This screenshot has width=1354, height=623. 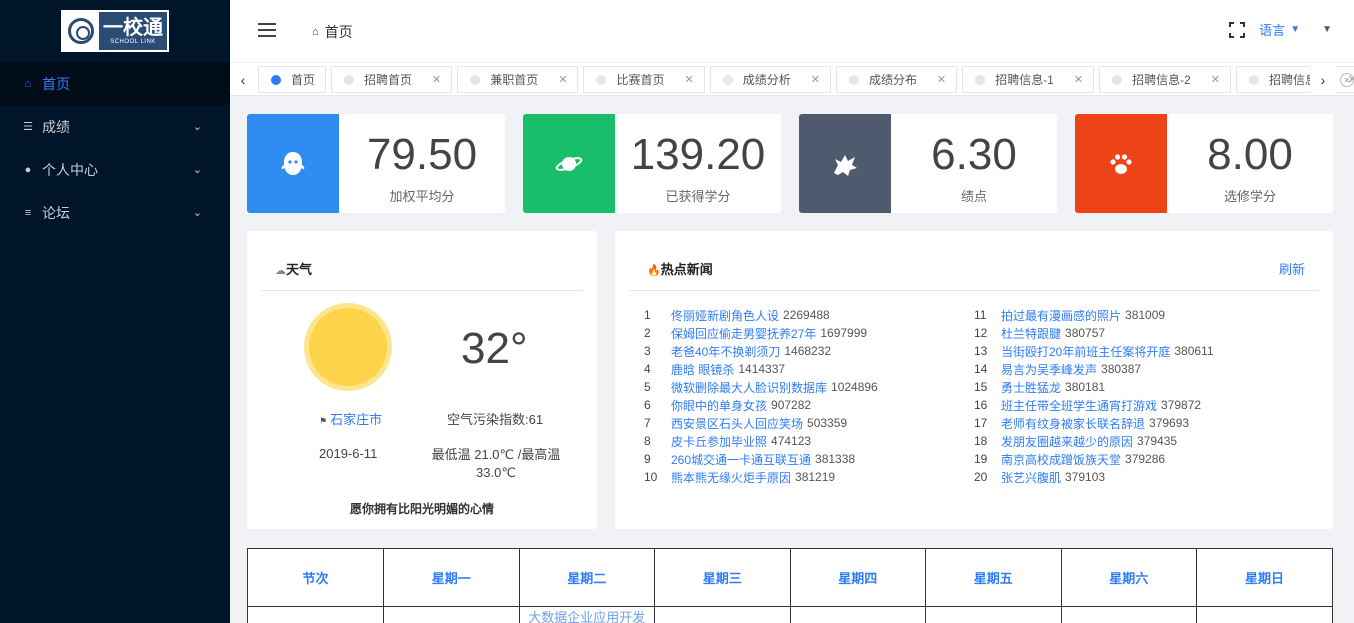 What do you see at coordinates (731, 477) in the screenshot?
I see `news-link: 熊本熊无缘火炬手原因` at bounding box center [731, 477].